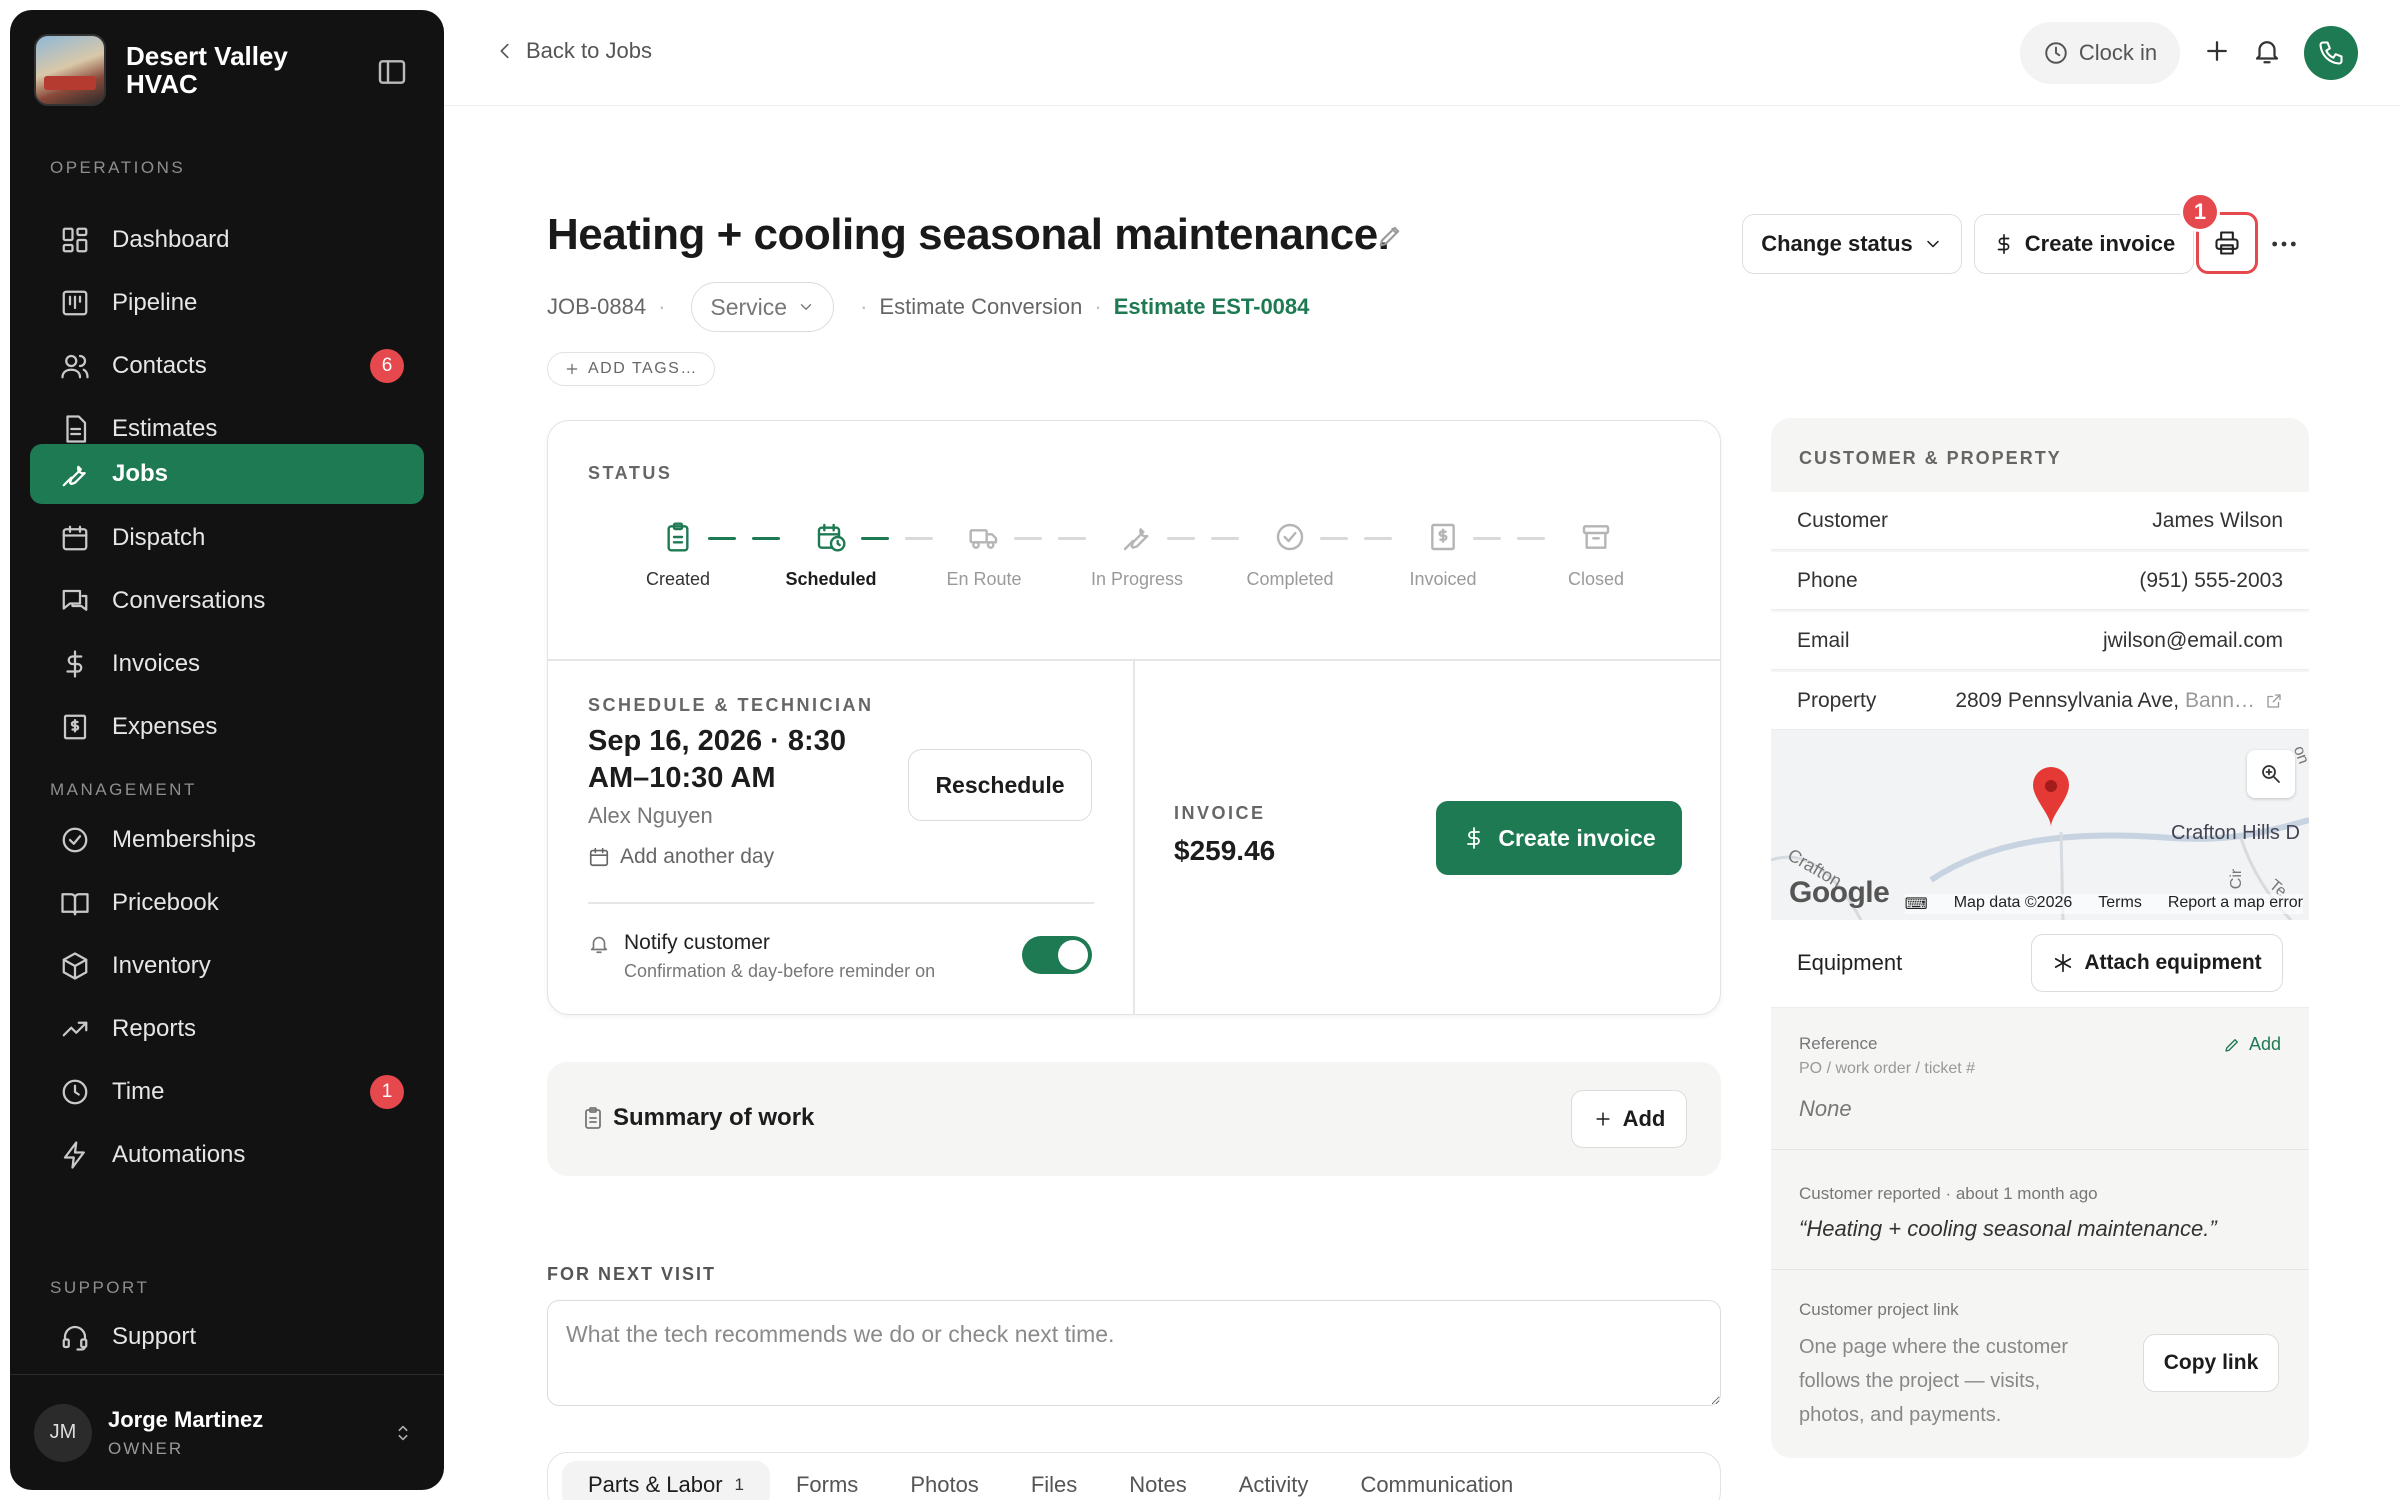  I want to click on plus-icon, so click(2217, 51).